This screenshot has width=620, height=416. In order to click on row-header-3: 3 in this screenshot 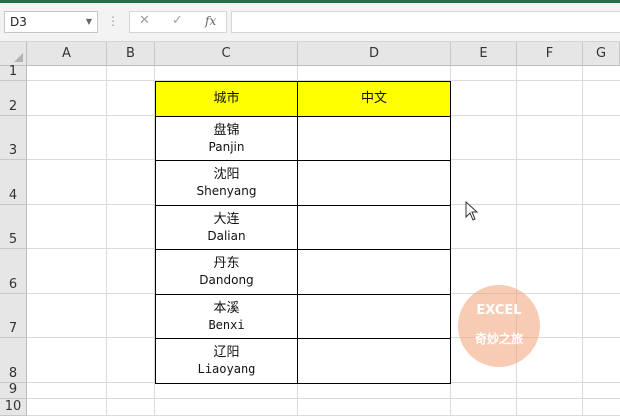, I will do `click(13, 138)`.